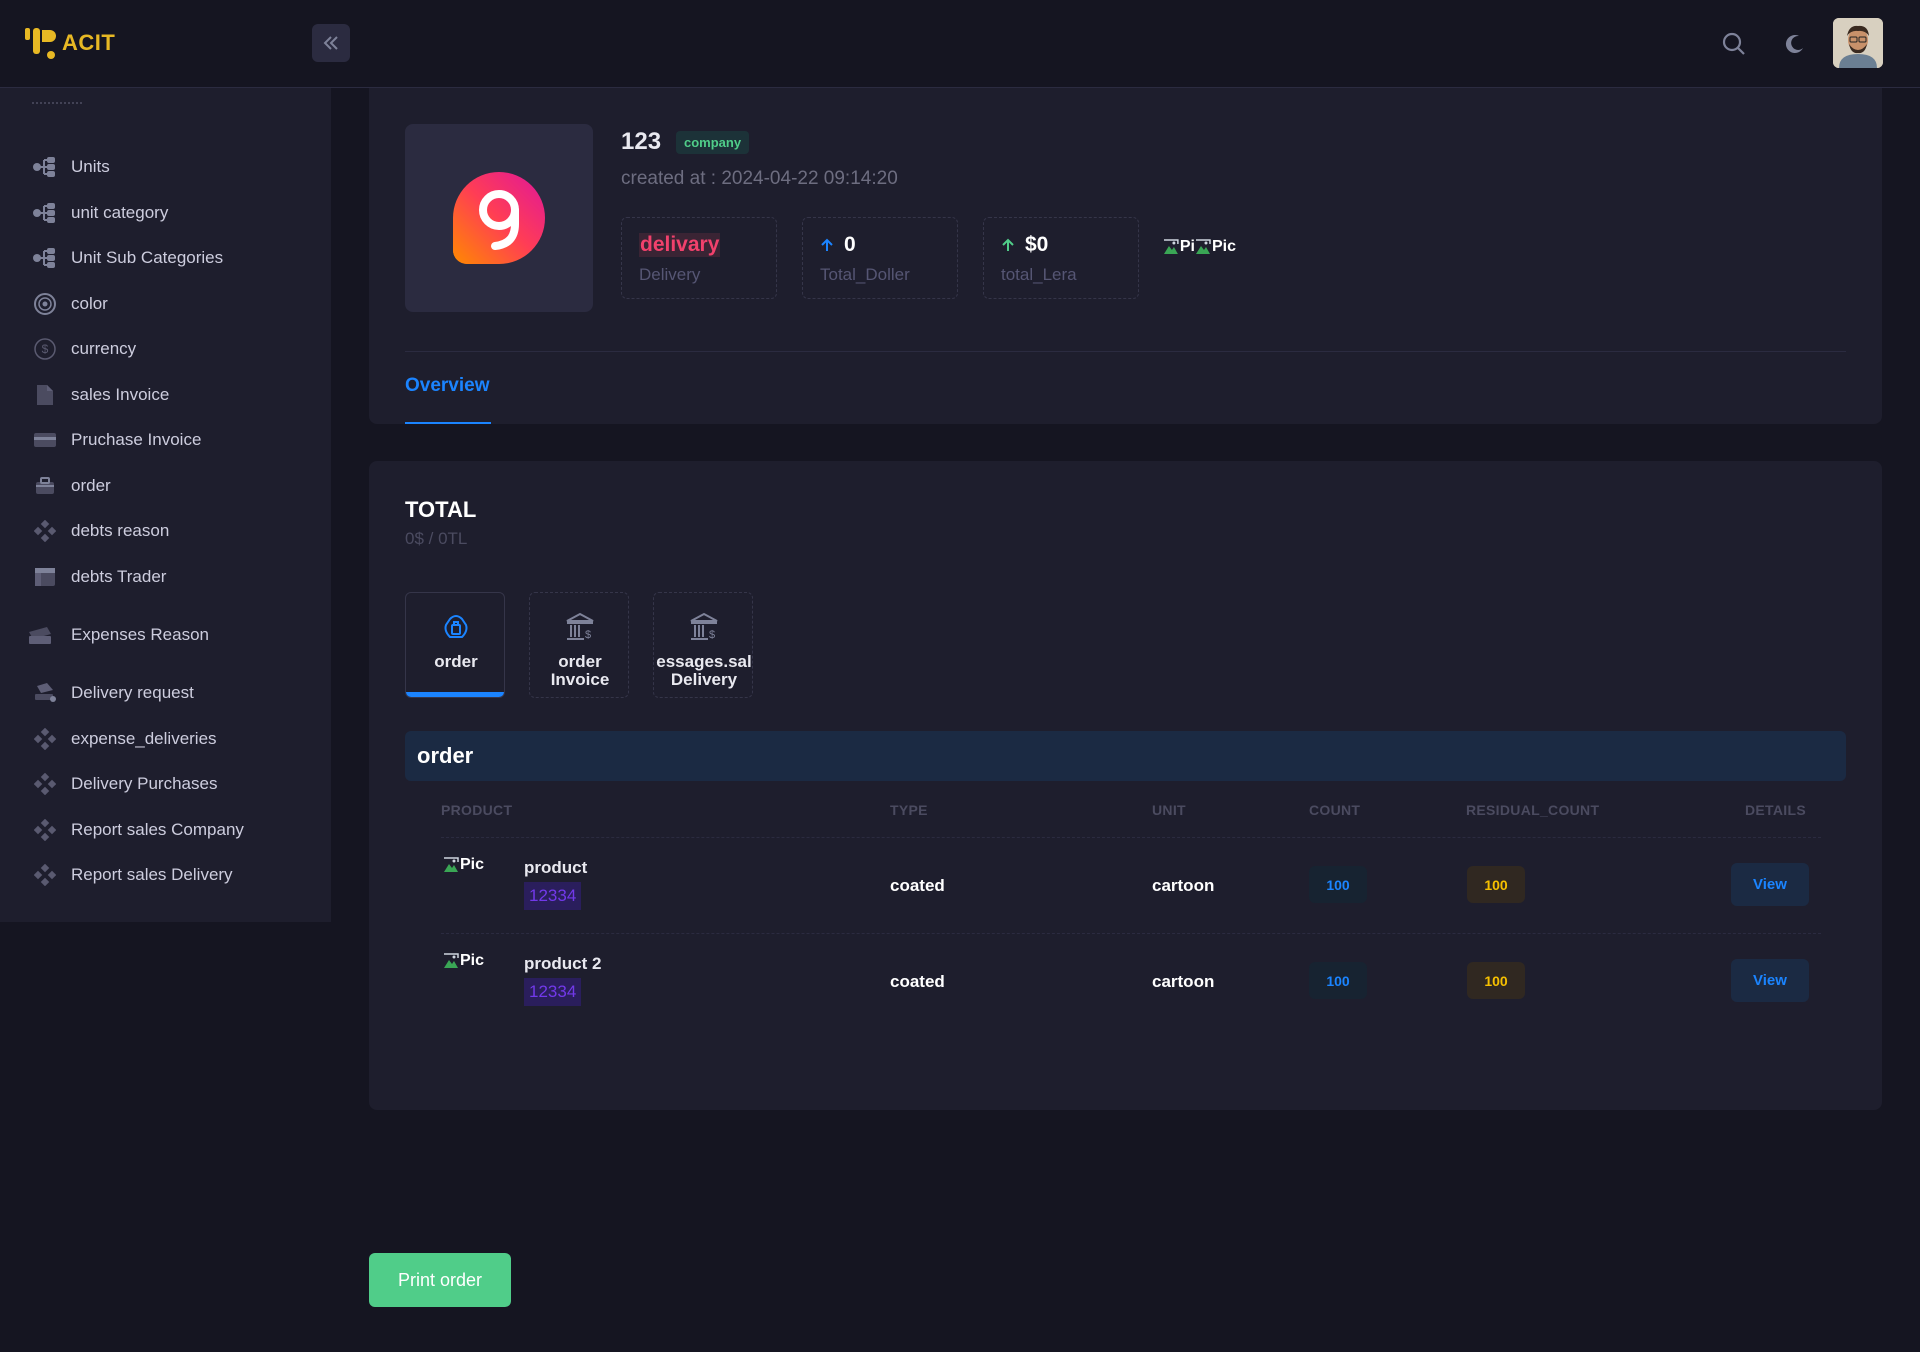 The width and height of the screenshot is (1920, 1352). I want to click on tab-label: order, so click(456, 661).